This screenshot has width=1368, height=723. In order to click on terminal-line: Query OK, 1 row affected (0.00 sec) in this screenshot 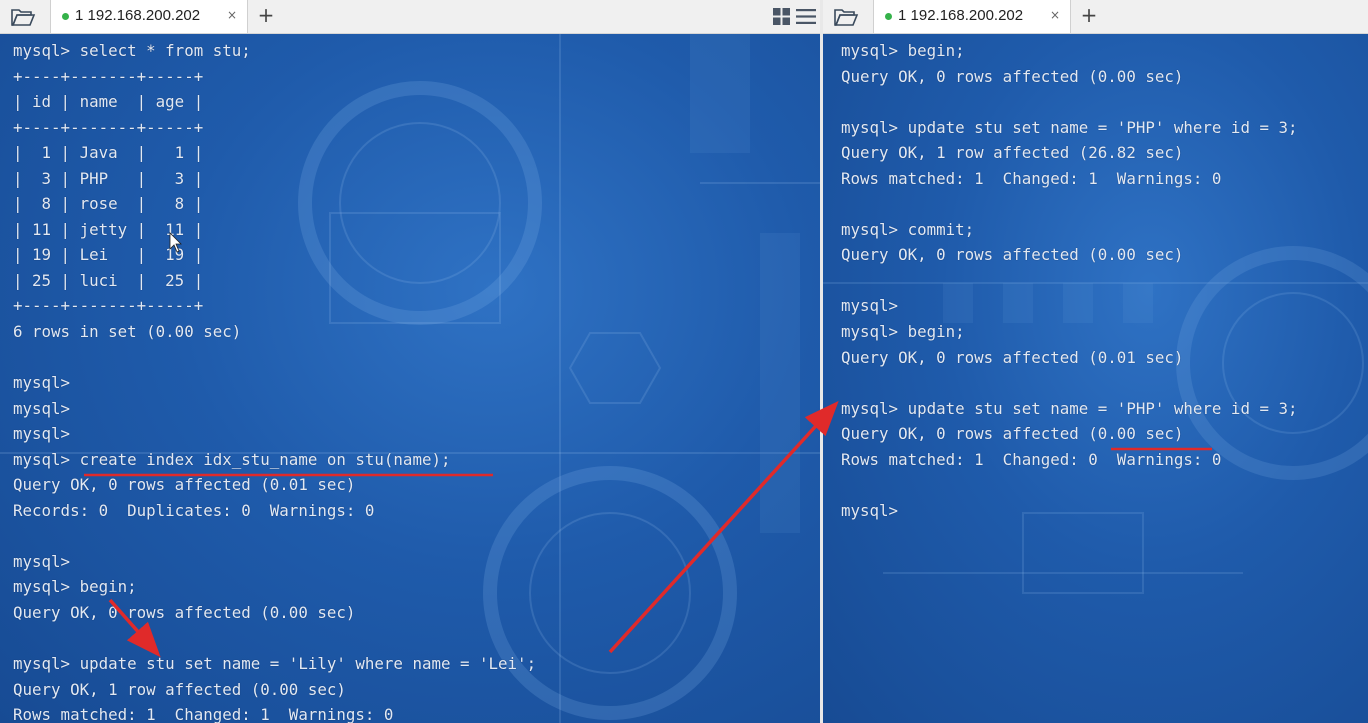, I will do `click(179, 689)`.